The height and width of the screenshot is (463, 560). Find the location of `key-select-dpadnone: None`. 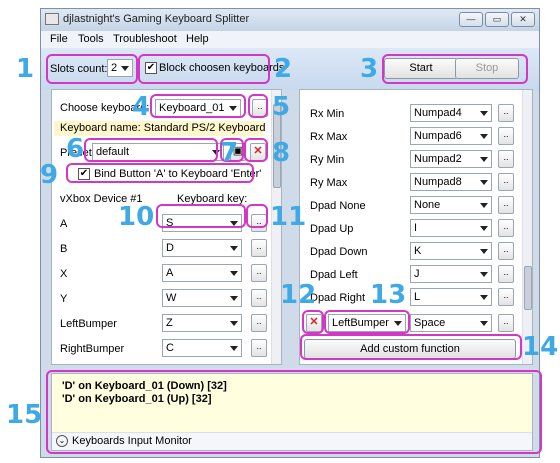

key-select-dpadnone: None is located at coordinates (451, 205).